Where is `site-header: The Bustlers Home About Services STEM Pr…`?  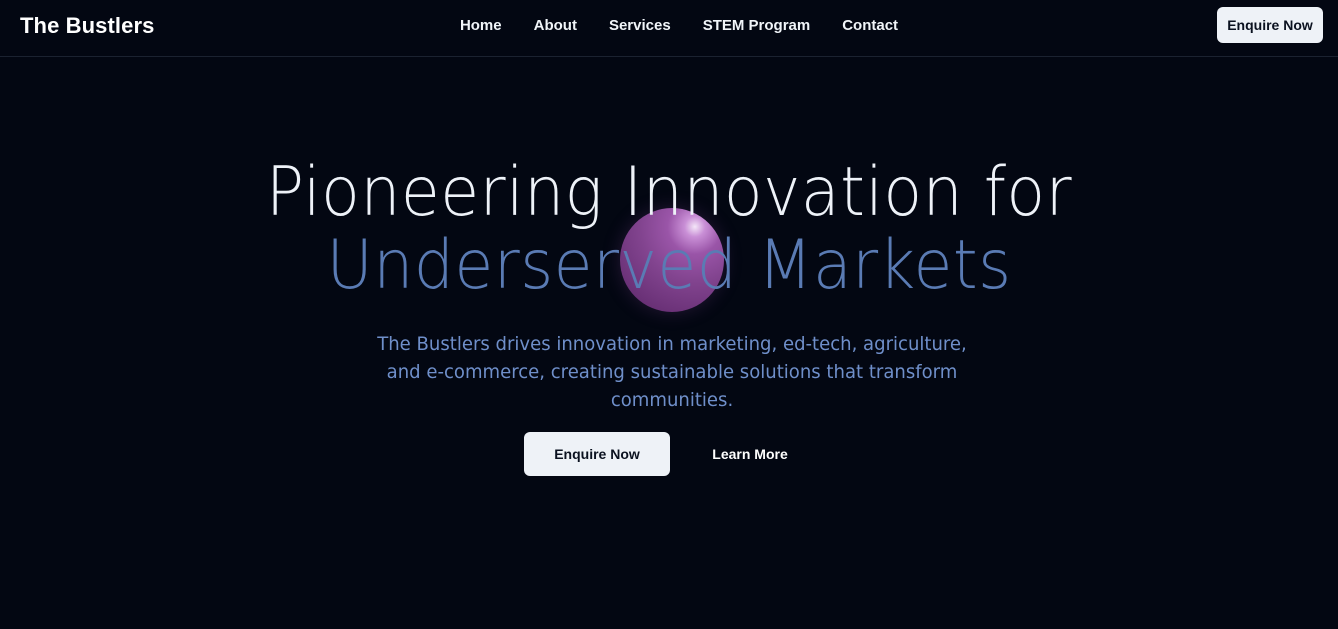 site-header: The Bustlers Home About Services STEM Pr… is located at coordinates (669, 28).